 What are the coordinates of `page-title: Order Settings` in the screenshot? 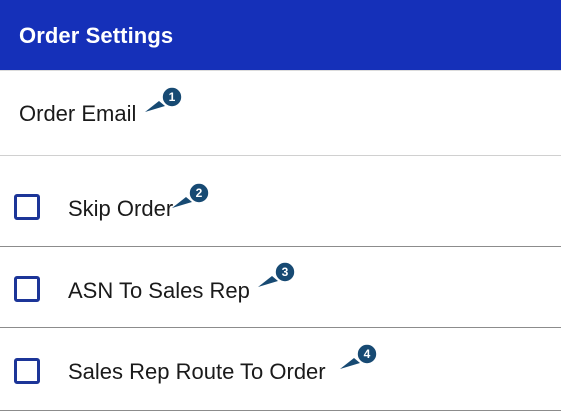 It's located at (96, 35).